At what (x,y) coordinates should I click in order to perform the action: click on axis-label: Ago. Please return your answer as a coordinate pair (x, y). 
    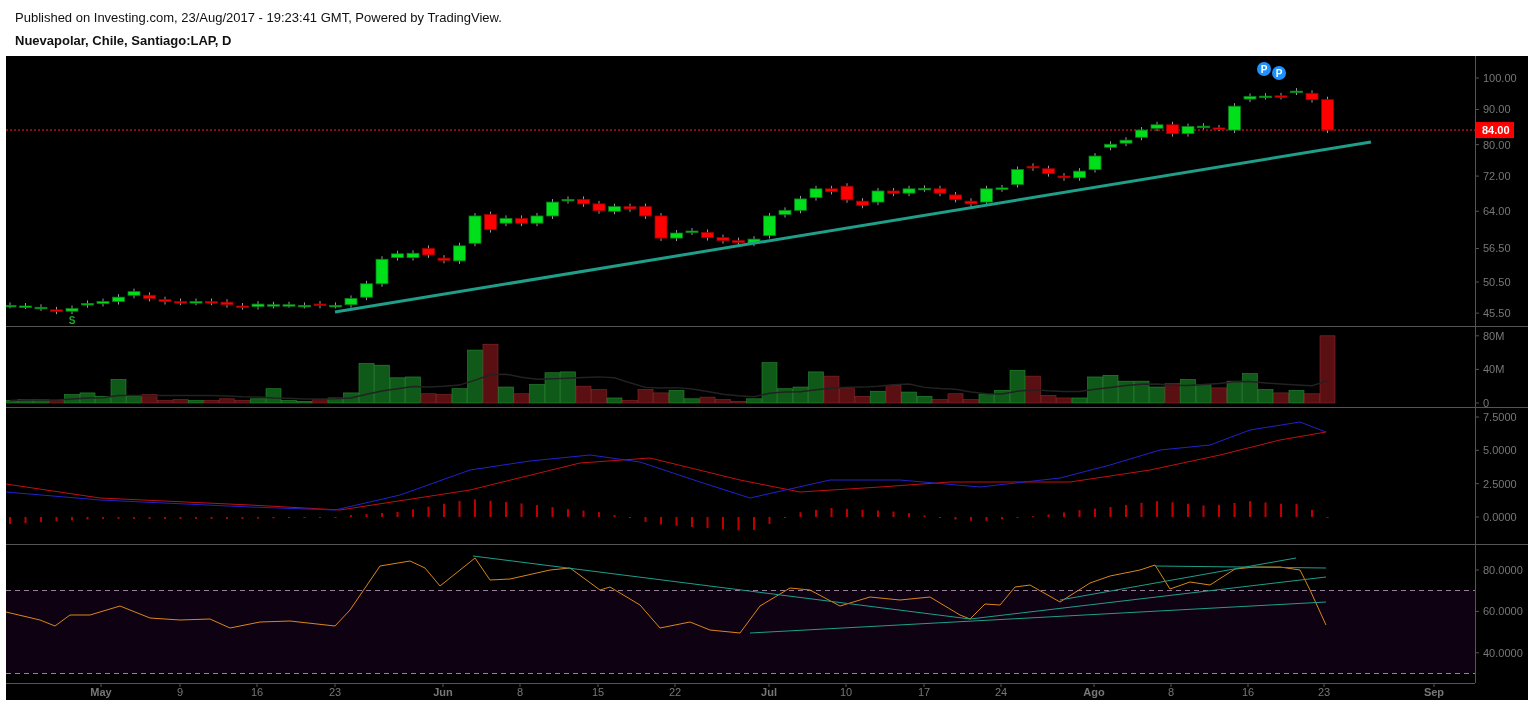
    Looking at the image, I should click on (1094, 692).